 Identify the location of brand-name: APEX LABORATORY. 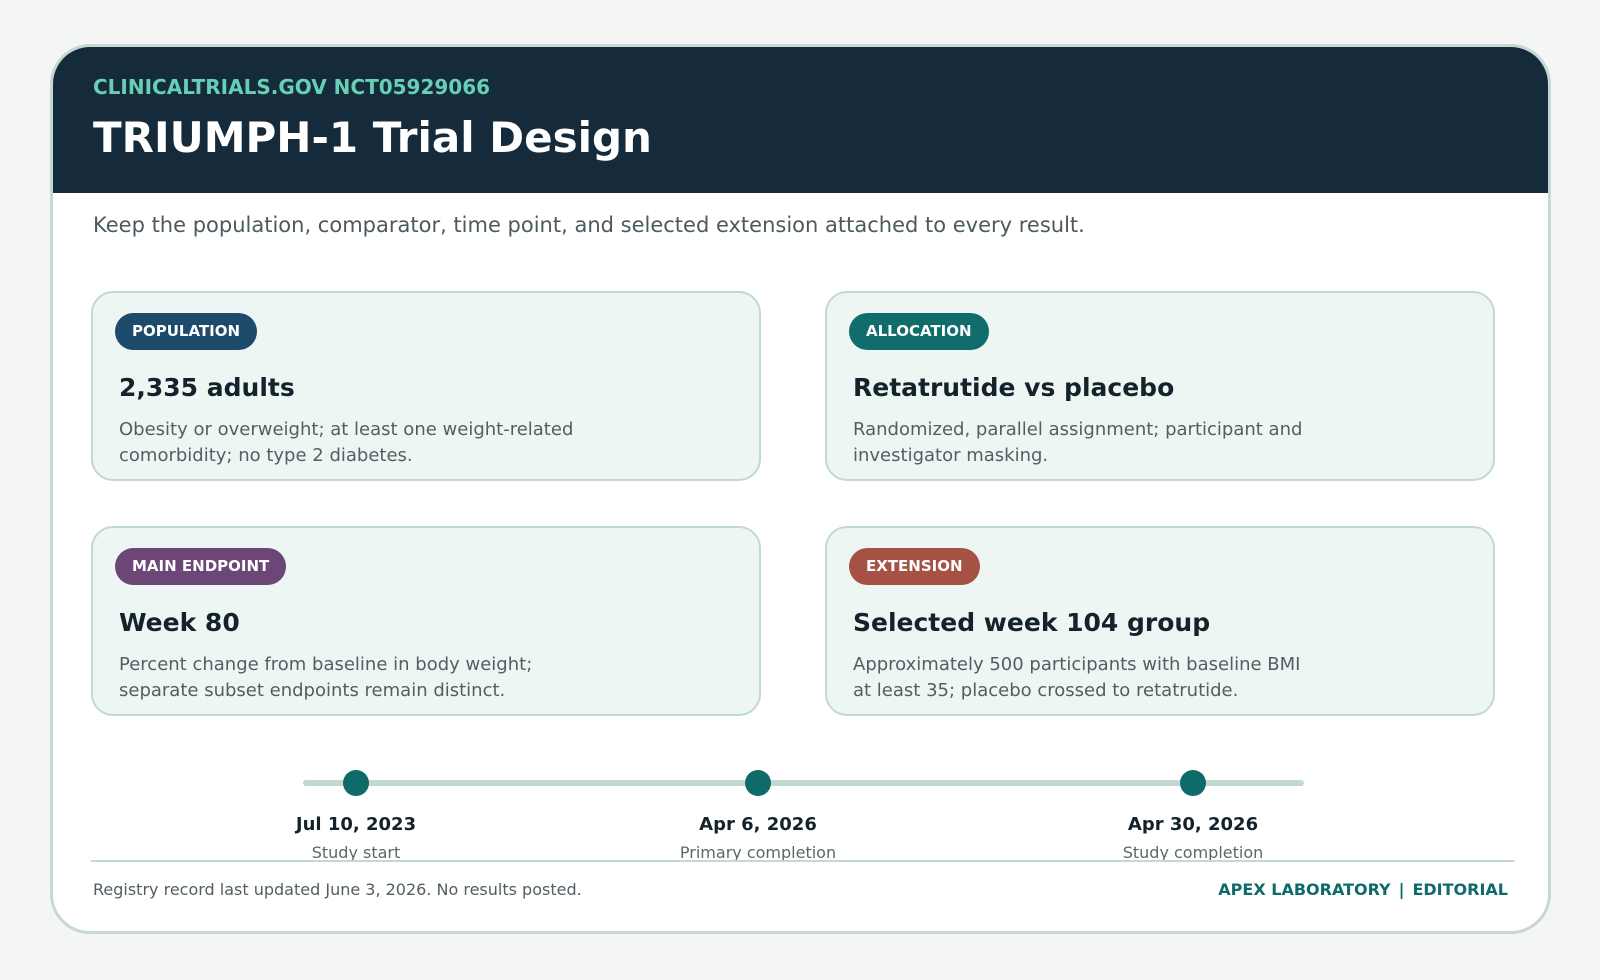
(1304, 889).